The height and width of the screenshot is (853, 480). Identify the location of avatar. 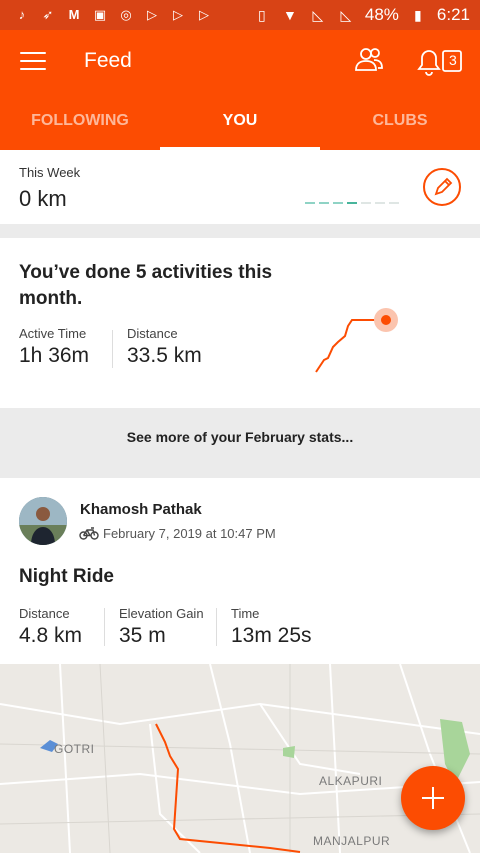
(43, 521).